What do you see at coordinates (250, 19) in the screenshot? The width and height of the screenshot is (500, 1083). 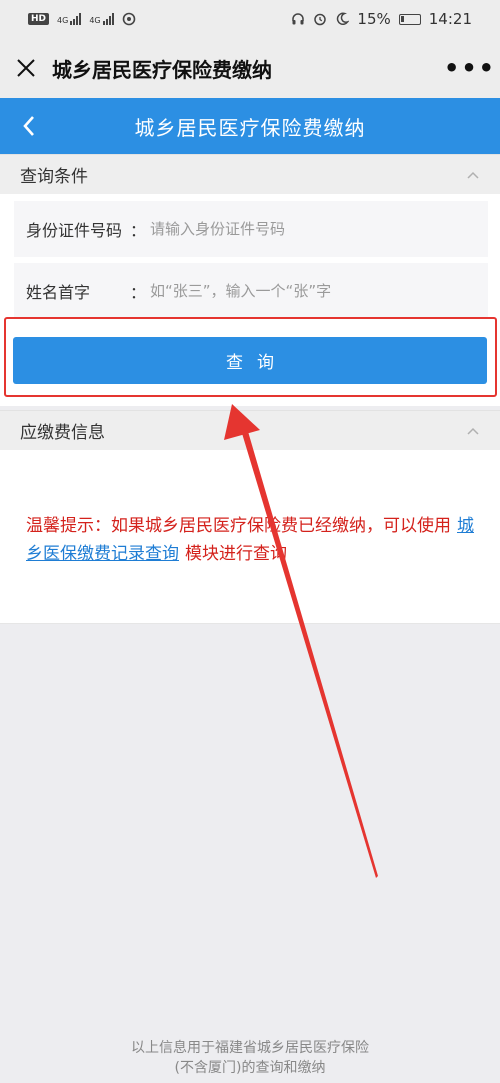 I see `status-bar: HD 4G 4G 15% 14:21` at bounding box center [250, 19].